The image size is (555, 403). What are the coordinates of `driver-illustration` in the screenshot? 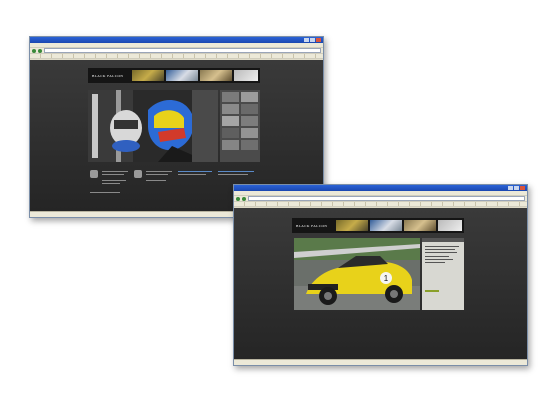 It's located at (153, 126).